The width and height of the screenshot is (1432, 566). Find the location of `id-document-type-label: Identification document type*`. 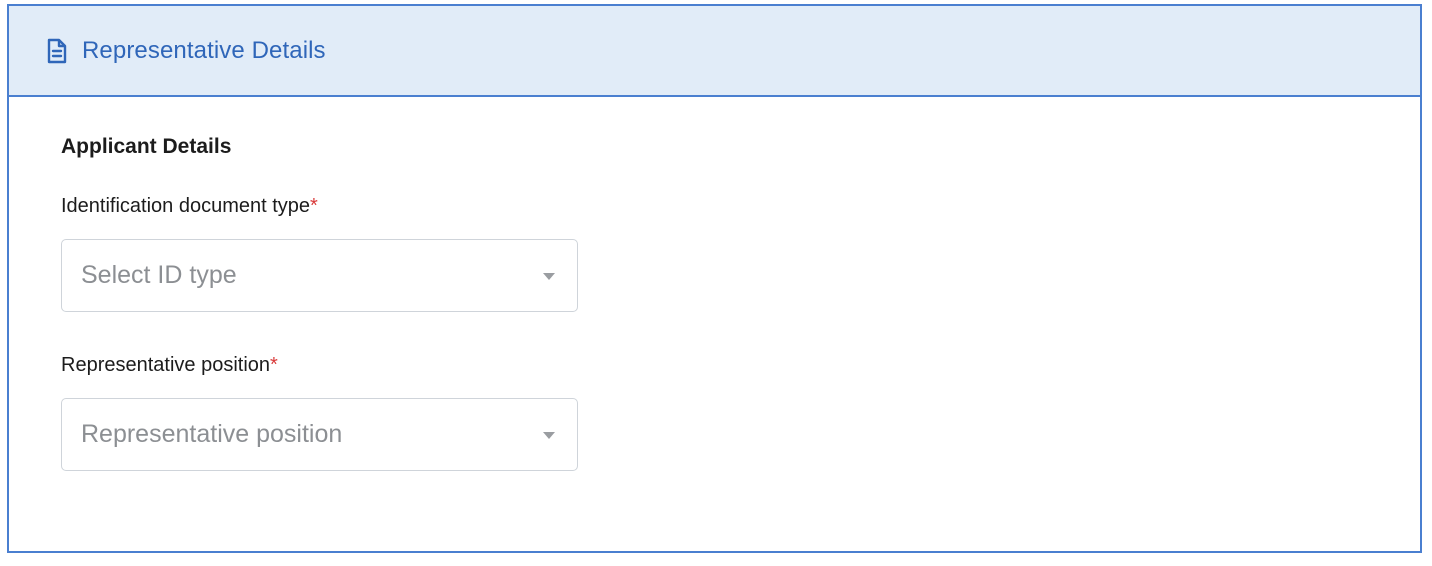

id-document-type-label: Identification document type* is located at coordinates (189, 206).